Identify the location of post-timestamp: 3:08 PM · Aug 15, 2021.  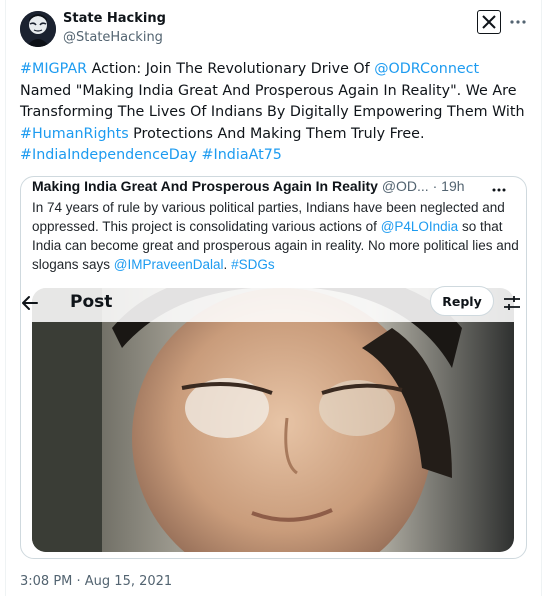
(96, 581).